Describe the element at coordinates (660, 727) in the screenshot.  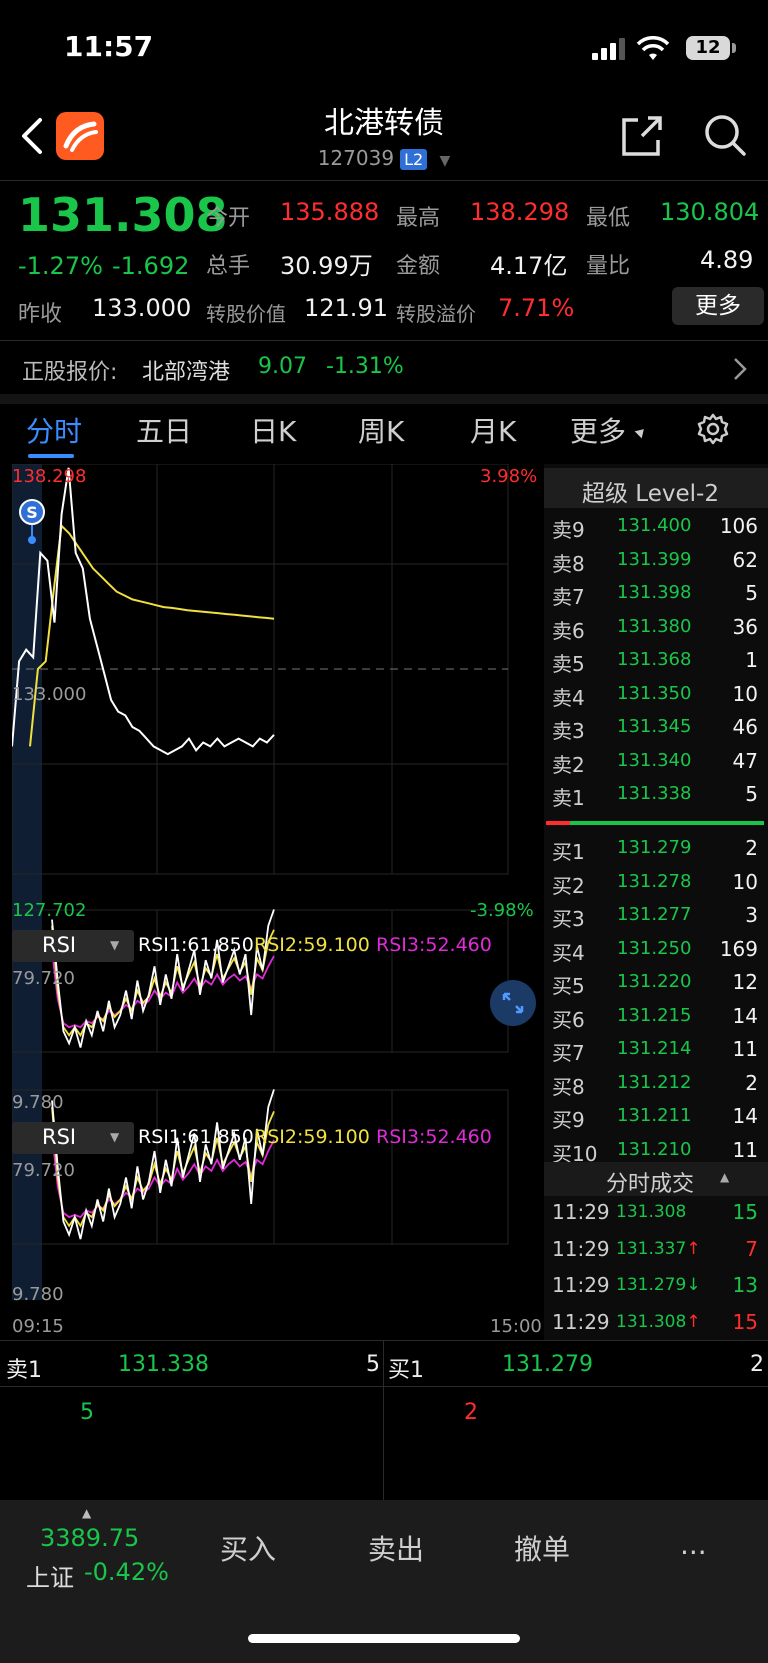
I see `ask-row: 卖3 131.345 46` at that location.